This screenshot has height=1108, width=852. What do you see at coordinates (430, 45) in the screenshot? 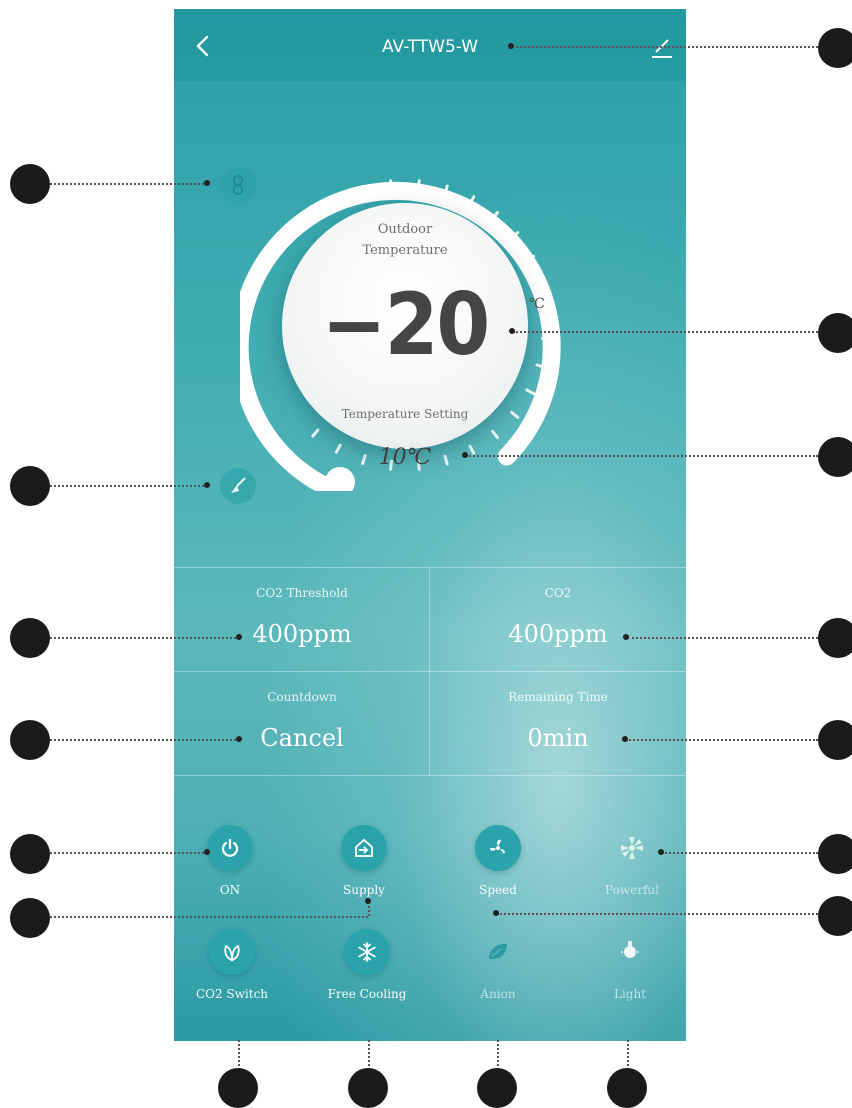
I see `header-bar: AV-TTW5-W` at bounding box center [430, 45].